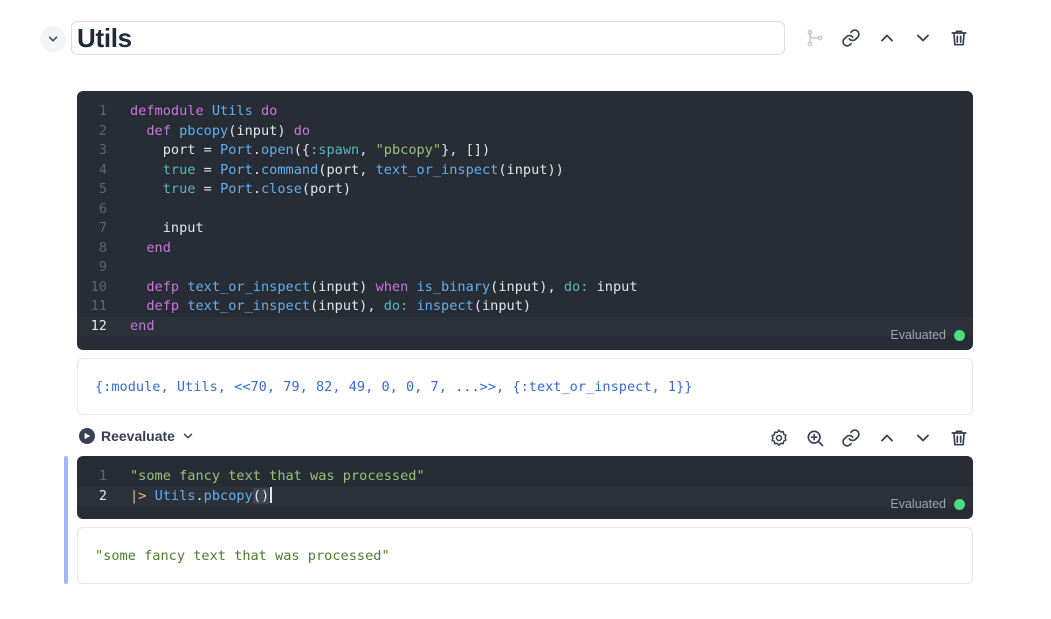 The image size is (1051, 619). What do you see at coordinates (102, 267) in the screenshot?
I see `code-line: 9` at bounding box center [102, 267].